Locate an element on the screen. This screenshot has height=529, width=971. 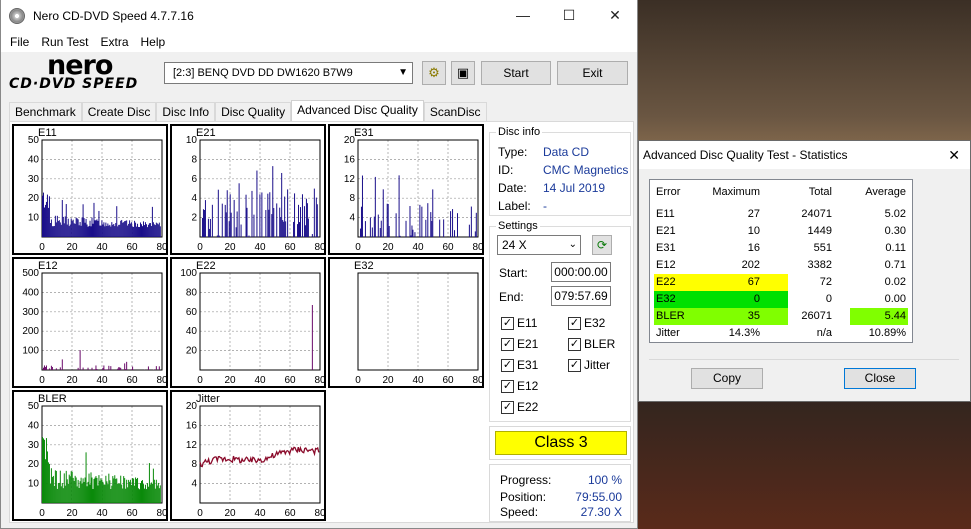
tab-create-disc: Create Disc is located at coordinates (119, 112).